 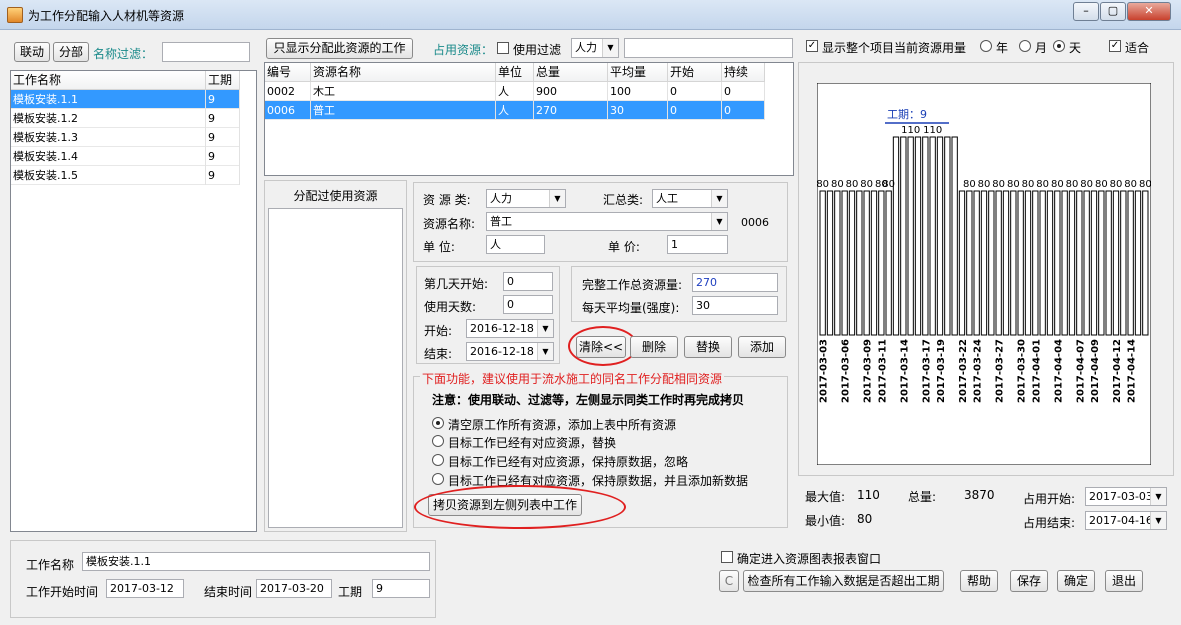 I want to click on daily-average-input: 30, so click(x=735, y=305).